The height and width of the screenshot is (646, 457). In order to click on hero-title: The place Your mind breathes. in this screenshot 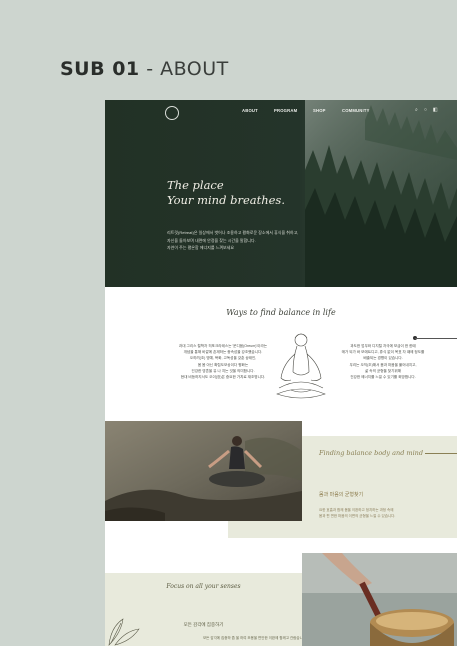, I will do `click(226, 193)`.